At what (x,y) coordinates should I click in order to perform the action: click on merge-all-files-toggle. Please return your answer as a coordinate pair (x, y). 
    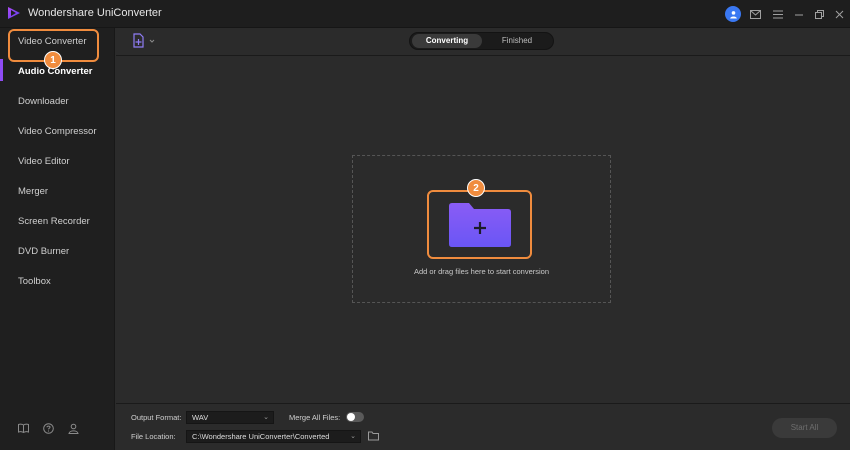
    Looking at the image, I should click on (355, 417).